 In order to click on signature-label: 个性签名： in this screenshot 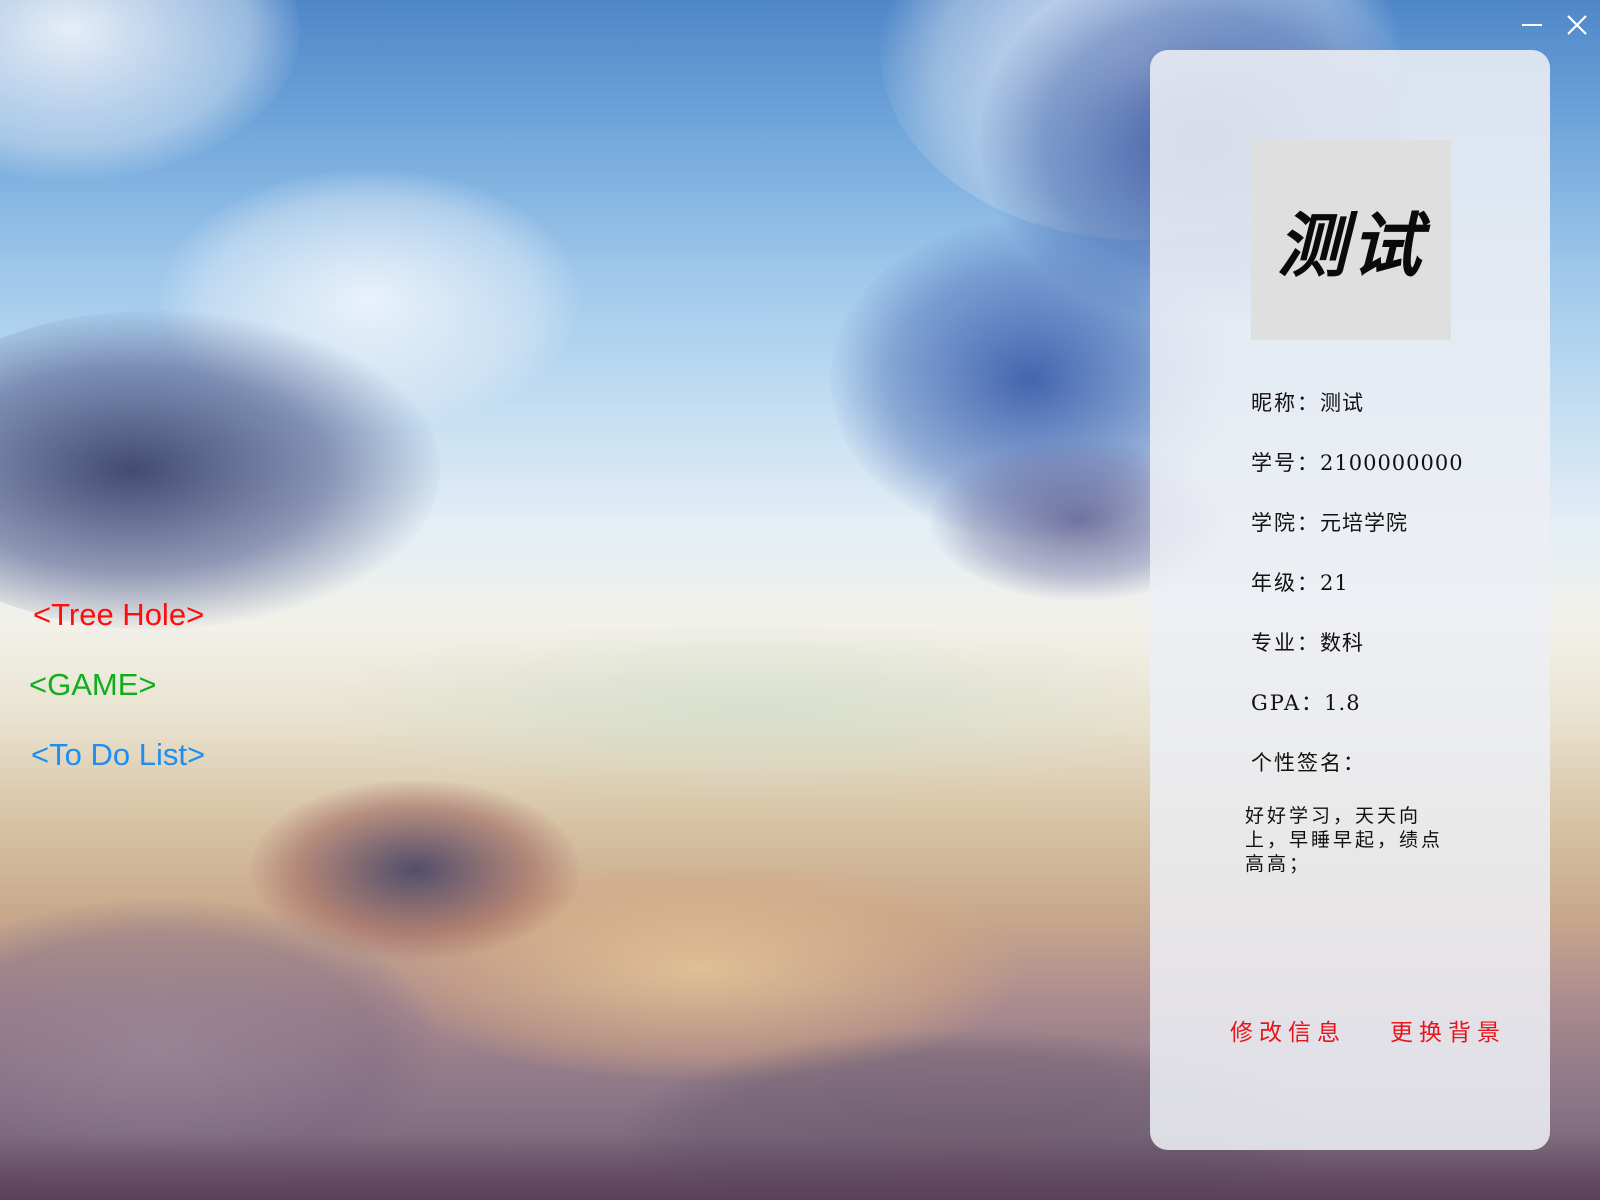, I will do `click(1308, 763)`.